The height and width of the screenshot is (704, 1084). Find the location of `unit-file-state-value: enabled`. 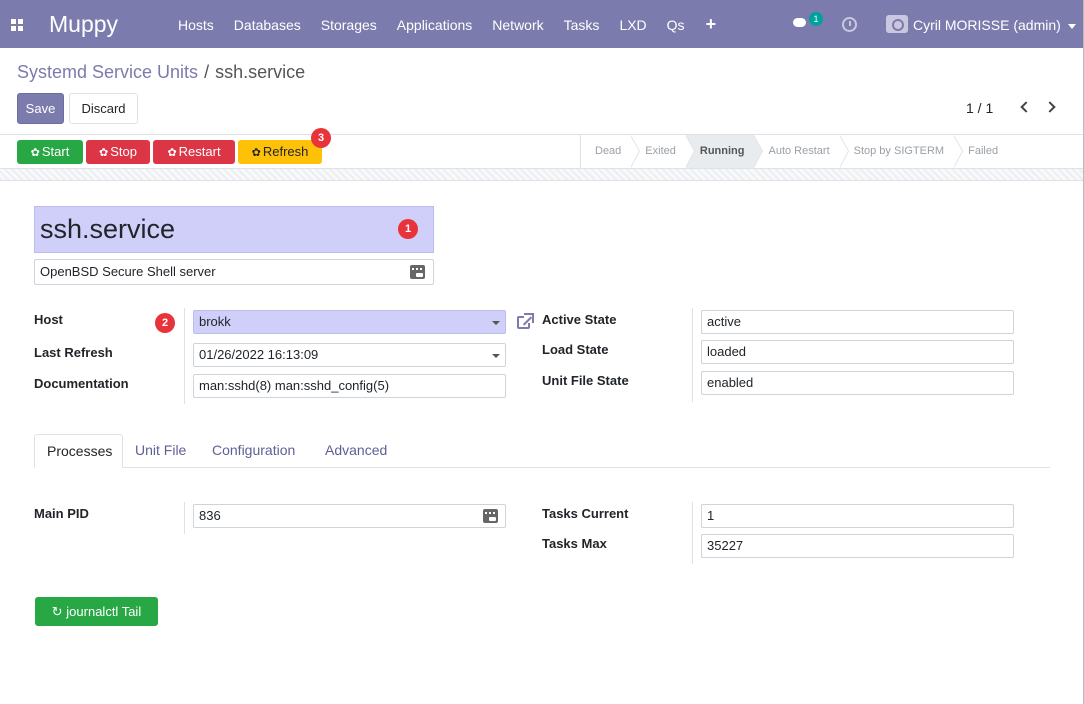

unit-file-state-value: enabled is located at coordinates (730, 382).